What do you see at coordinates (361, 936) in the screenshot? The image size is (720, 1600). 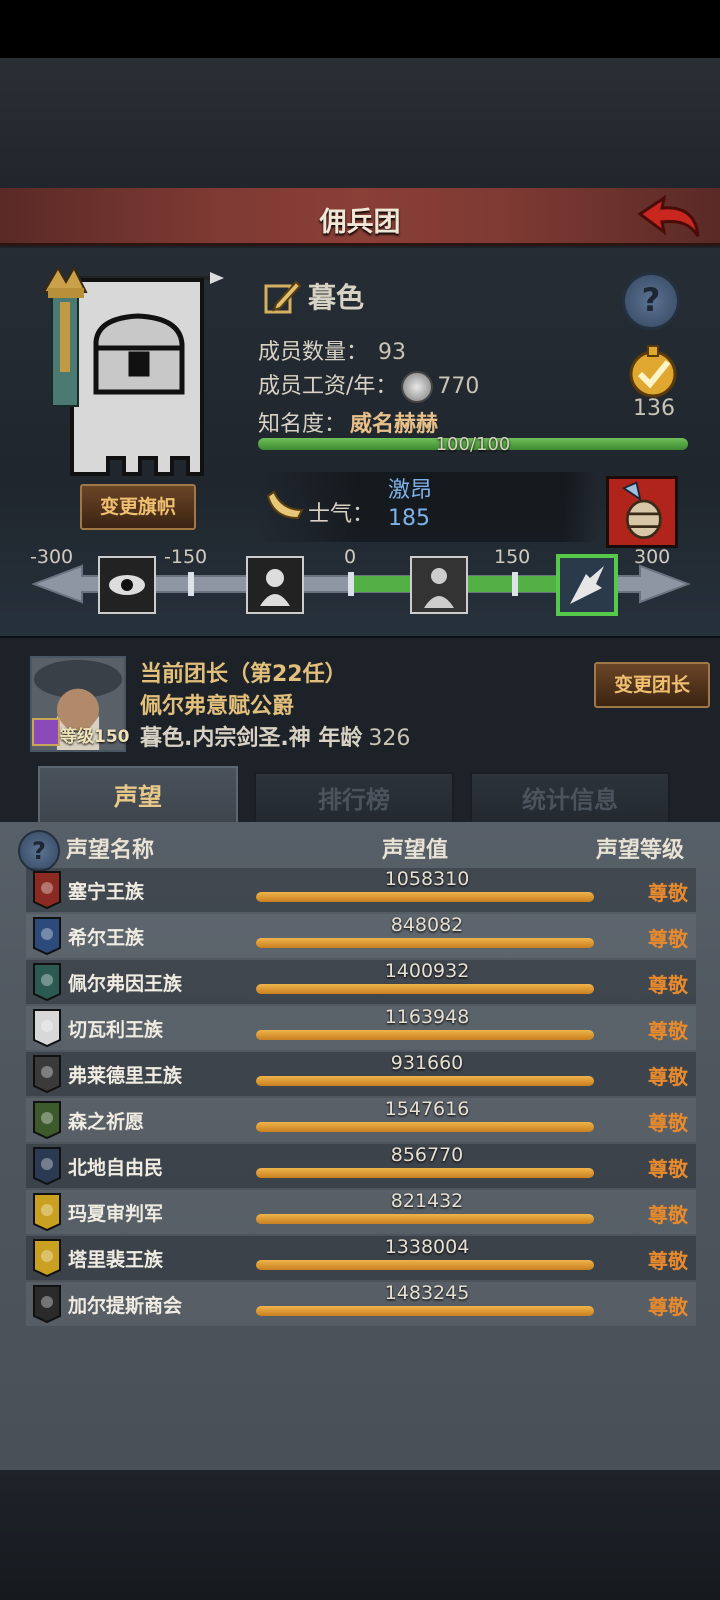 I see `reputation-row: 希尔王族 848082 尊敬` at bounding box center [361, 936].